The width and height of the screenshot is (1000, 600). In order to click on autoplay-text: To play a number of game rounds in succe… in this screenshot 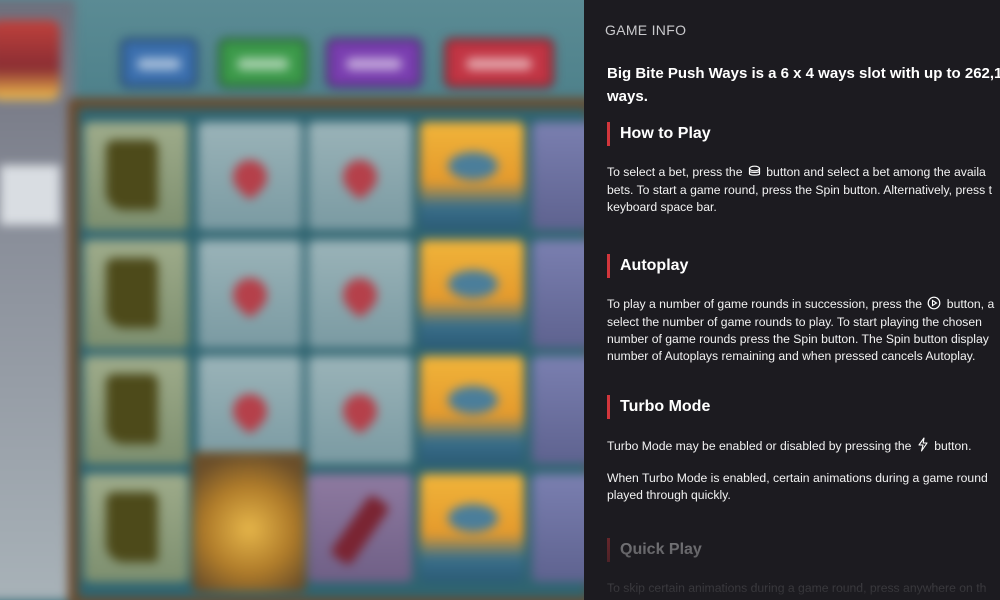, I will do `click(803, 330)`.